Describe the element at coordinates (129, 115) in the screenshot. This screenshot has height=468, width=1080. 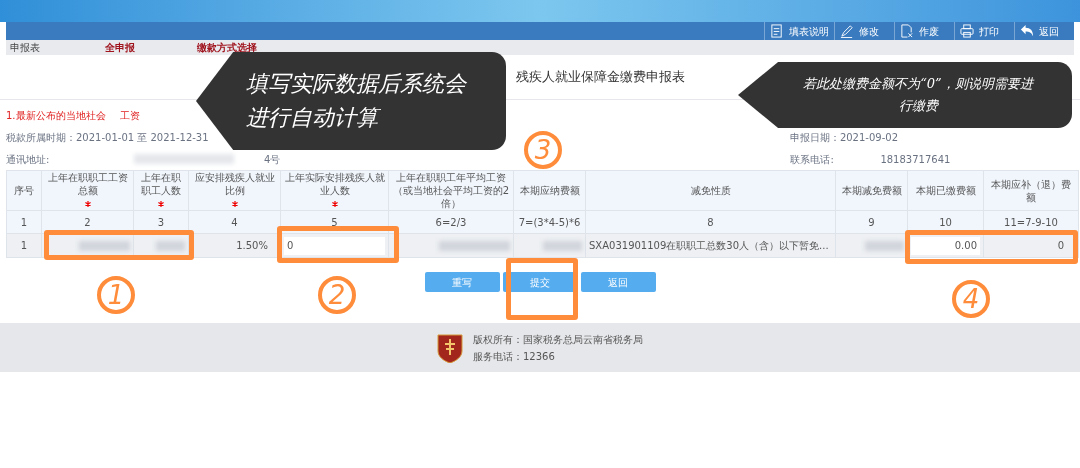
I see `notice-text: 工资` at that location.